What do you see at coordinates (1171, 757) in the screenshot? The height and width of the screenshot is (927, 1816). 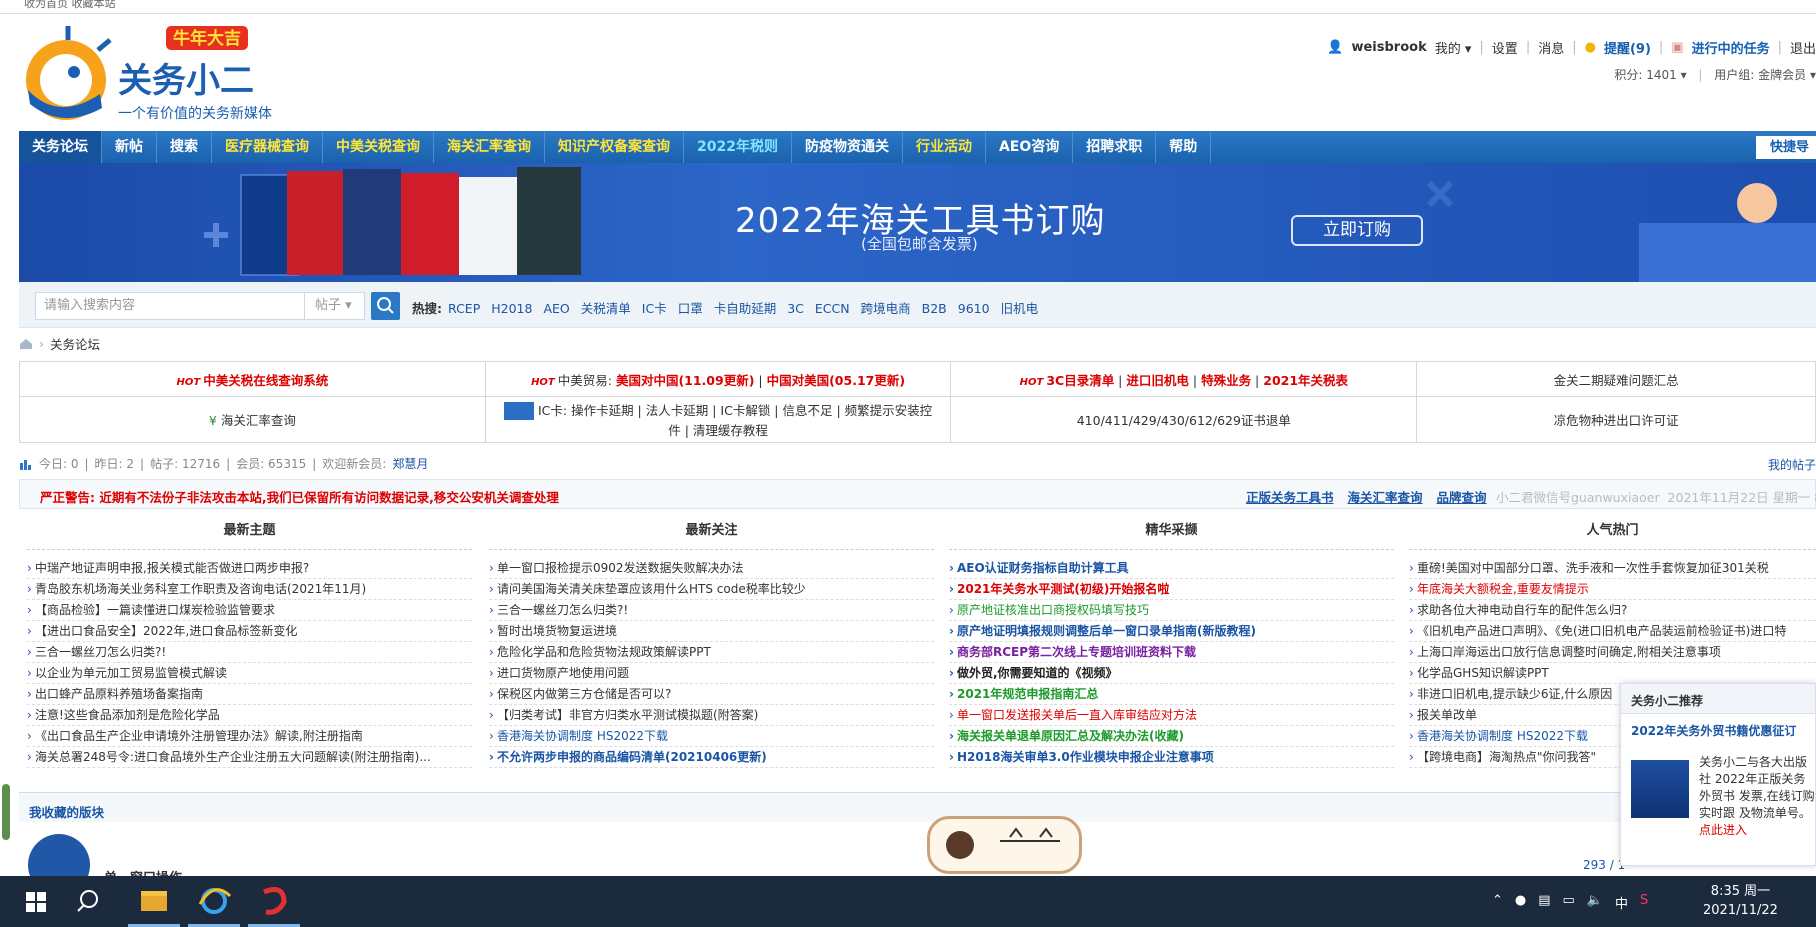 I see `topic-link: H2018海关审单3.0作业模块申报企业注意事项` at bounding box center [1171, 757].